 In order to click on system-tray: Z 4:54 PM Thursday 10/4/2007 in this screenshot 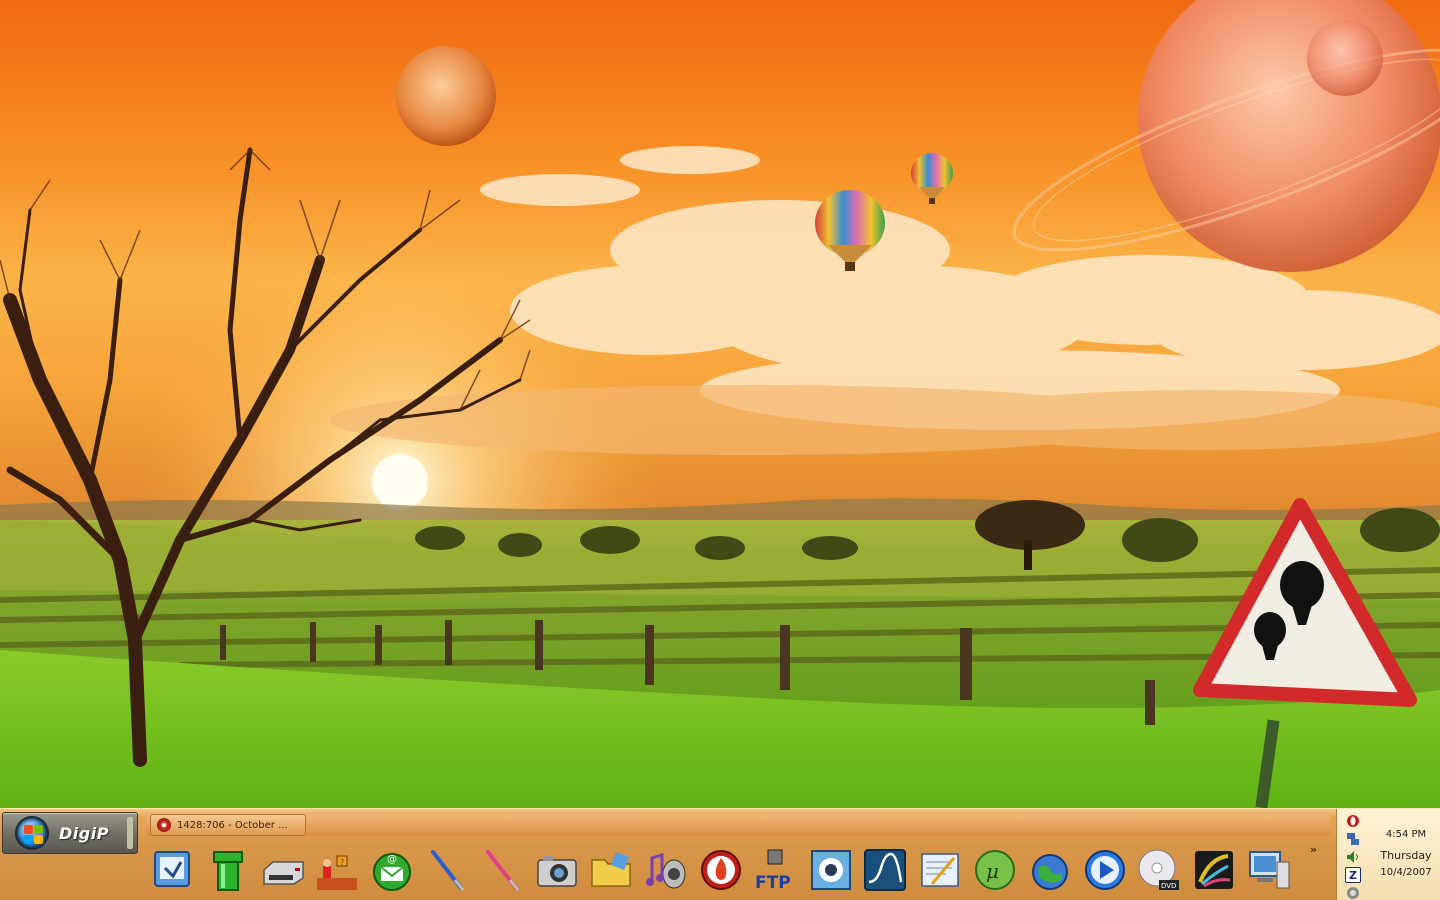, I will do `click(1388, 854)`.